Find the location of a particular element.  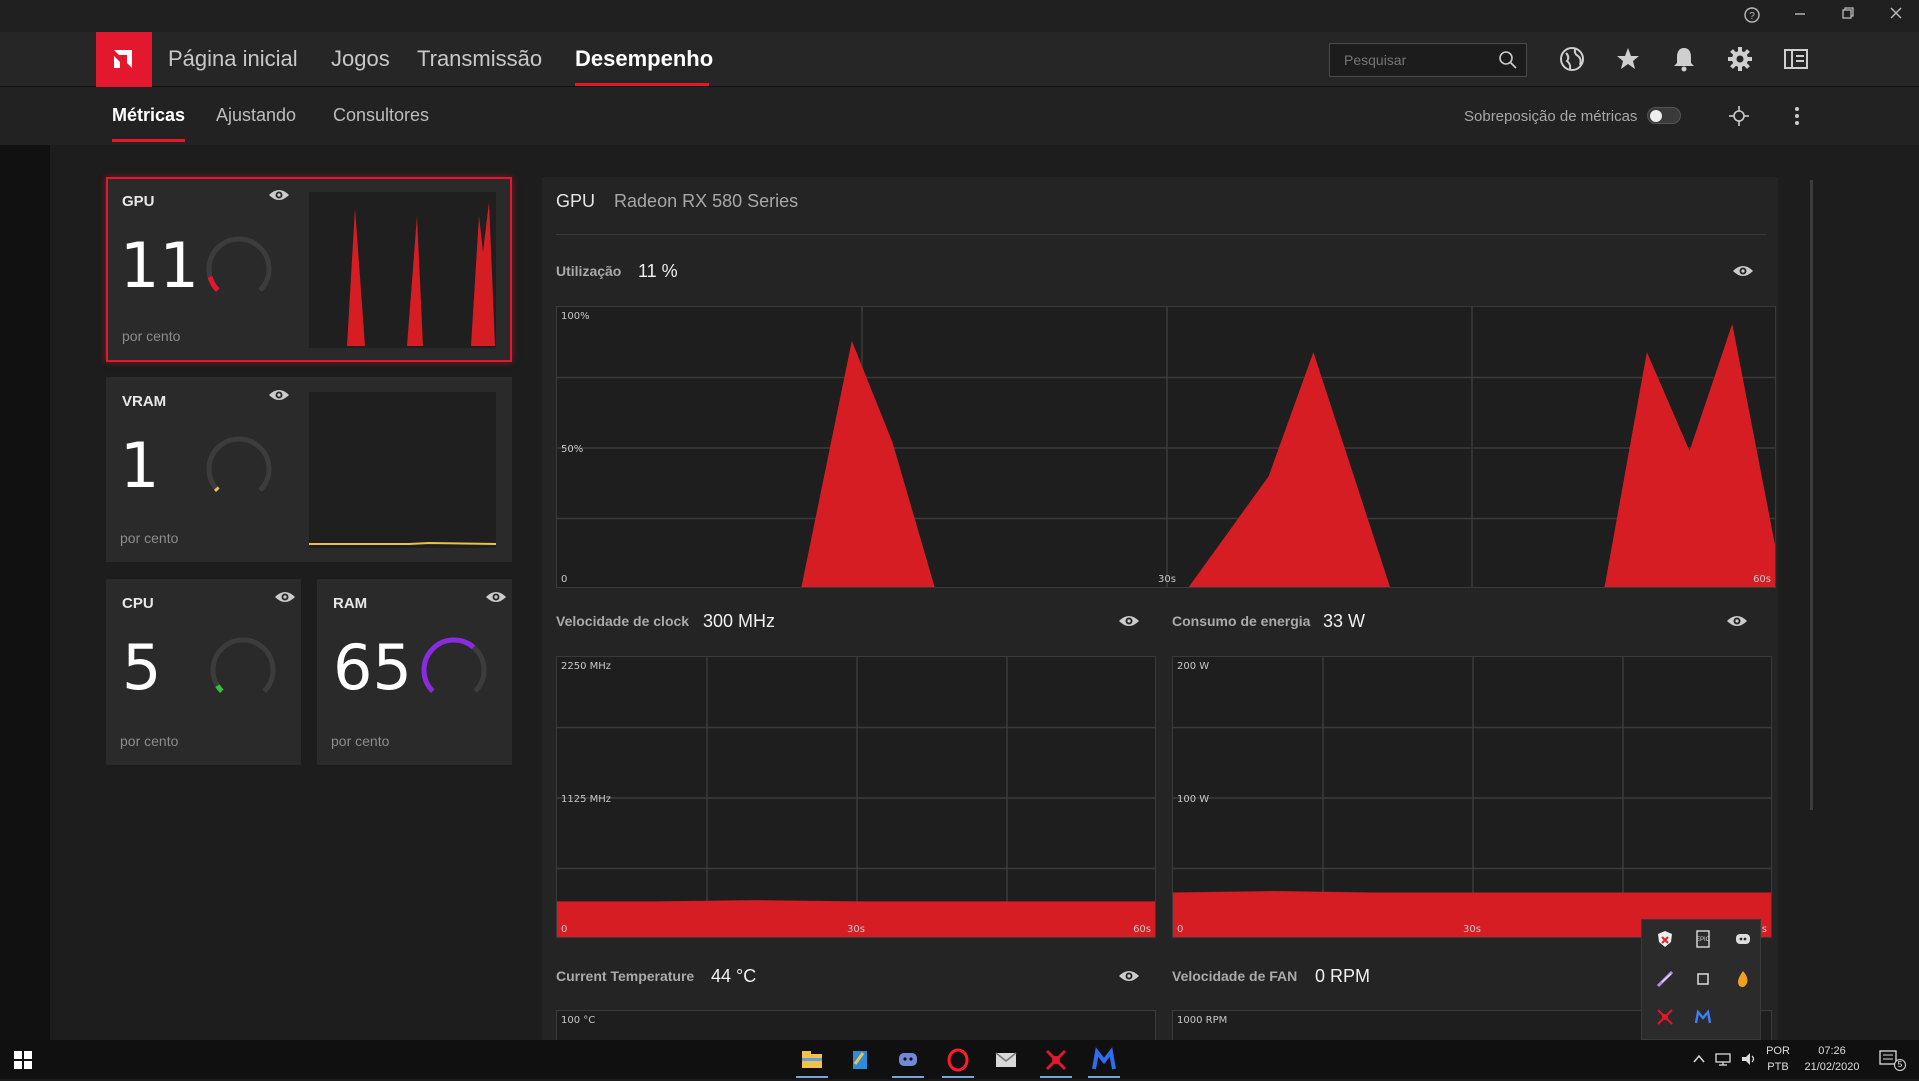

card-value: 1 is located at coordinates (140, 465).